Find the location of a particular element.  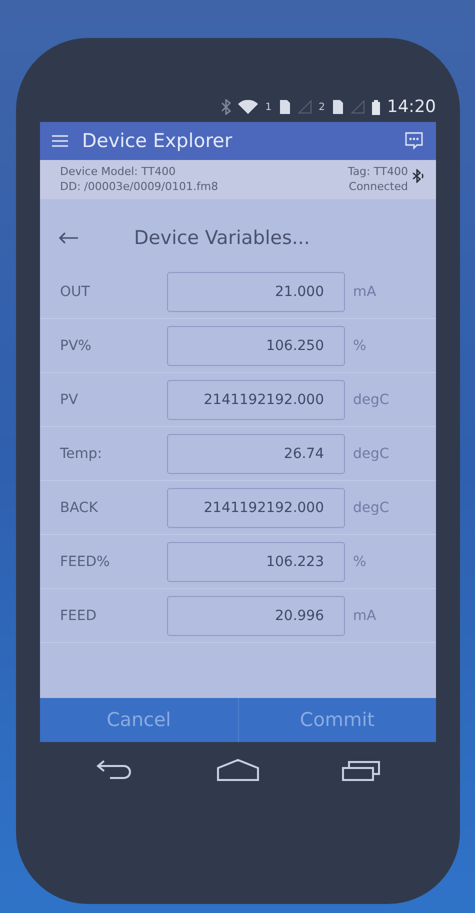

variable-label: Temp: is located at coordinates (82, 454).